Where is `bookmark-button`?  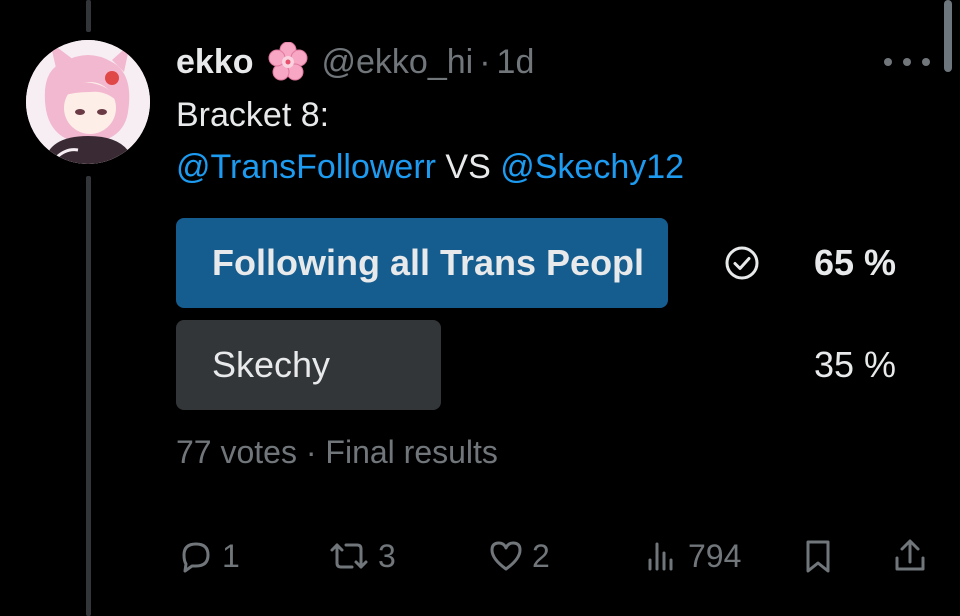 bookmark-button is located at coordinates (818, 556).